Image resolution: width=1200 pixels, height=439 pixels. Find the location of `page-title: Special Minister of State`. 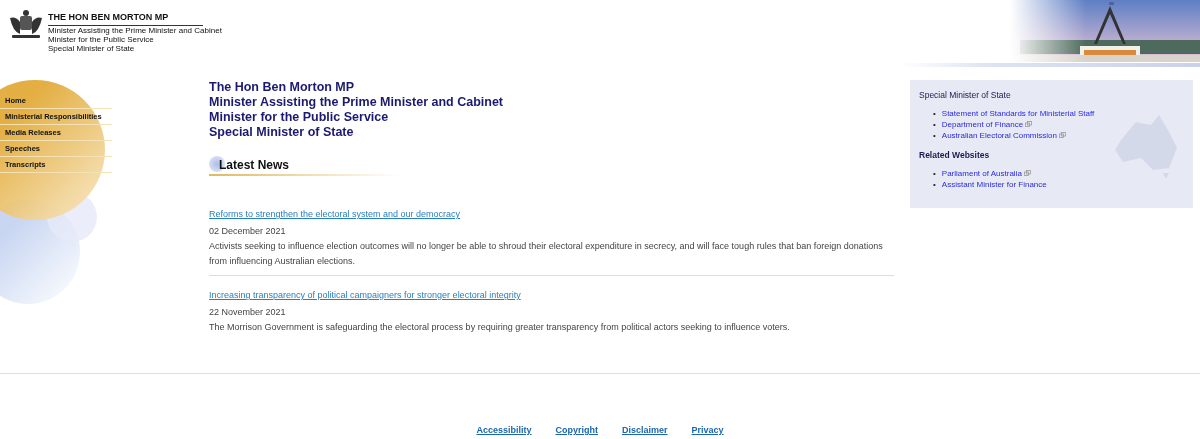

page-title: Special Minister of State is located at coordinates (282, 132).